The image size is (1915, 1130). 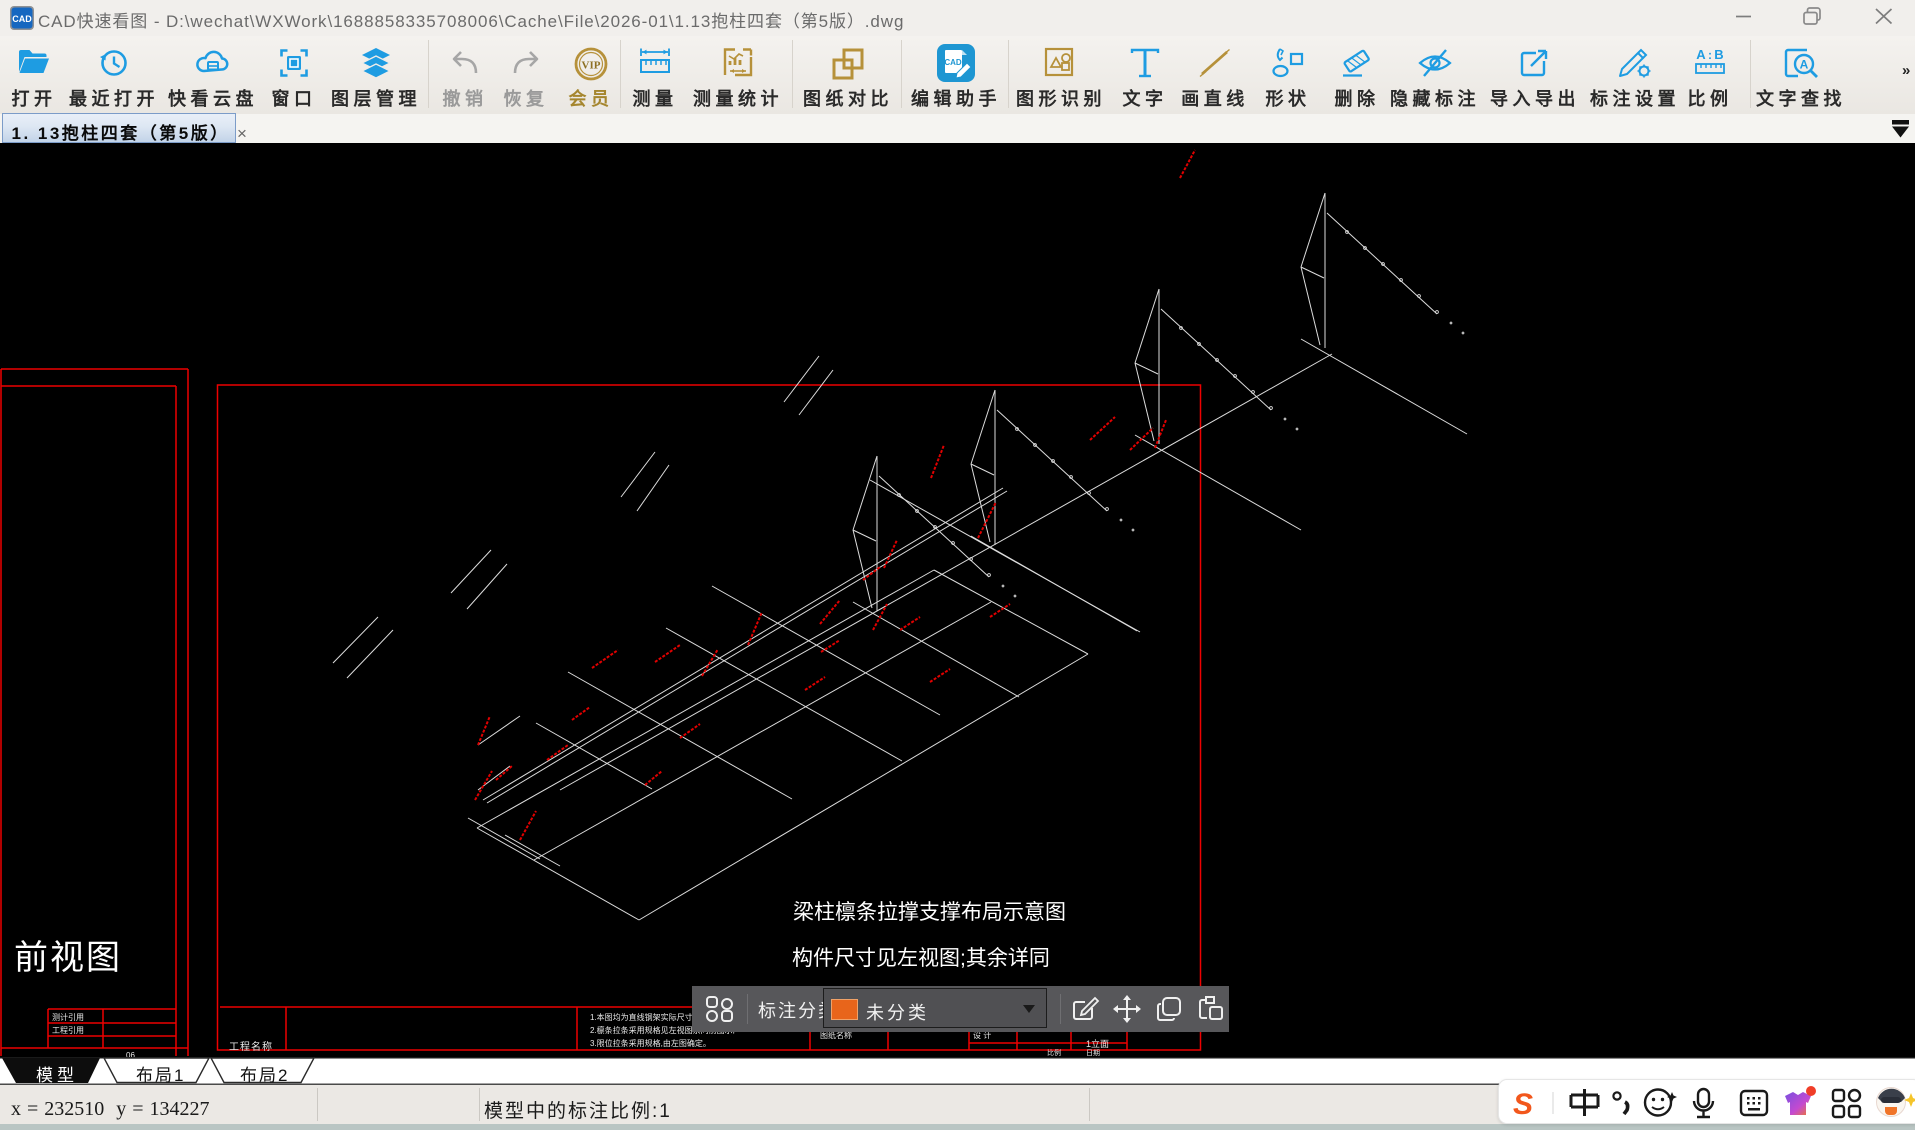 I want to click on svg-text: 工程引用, so click(x=68, y=1030).